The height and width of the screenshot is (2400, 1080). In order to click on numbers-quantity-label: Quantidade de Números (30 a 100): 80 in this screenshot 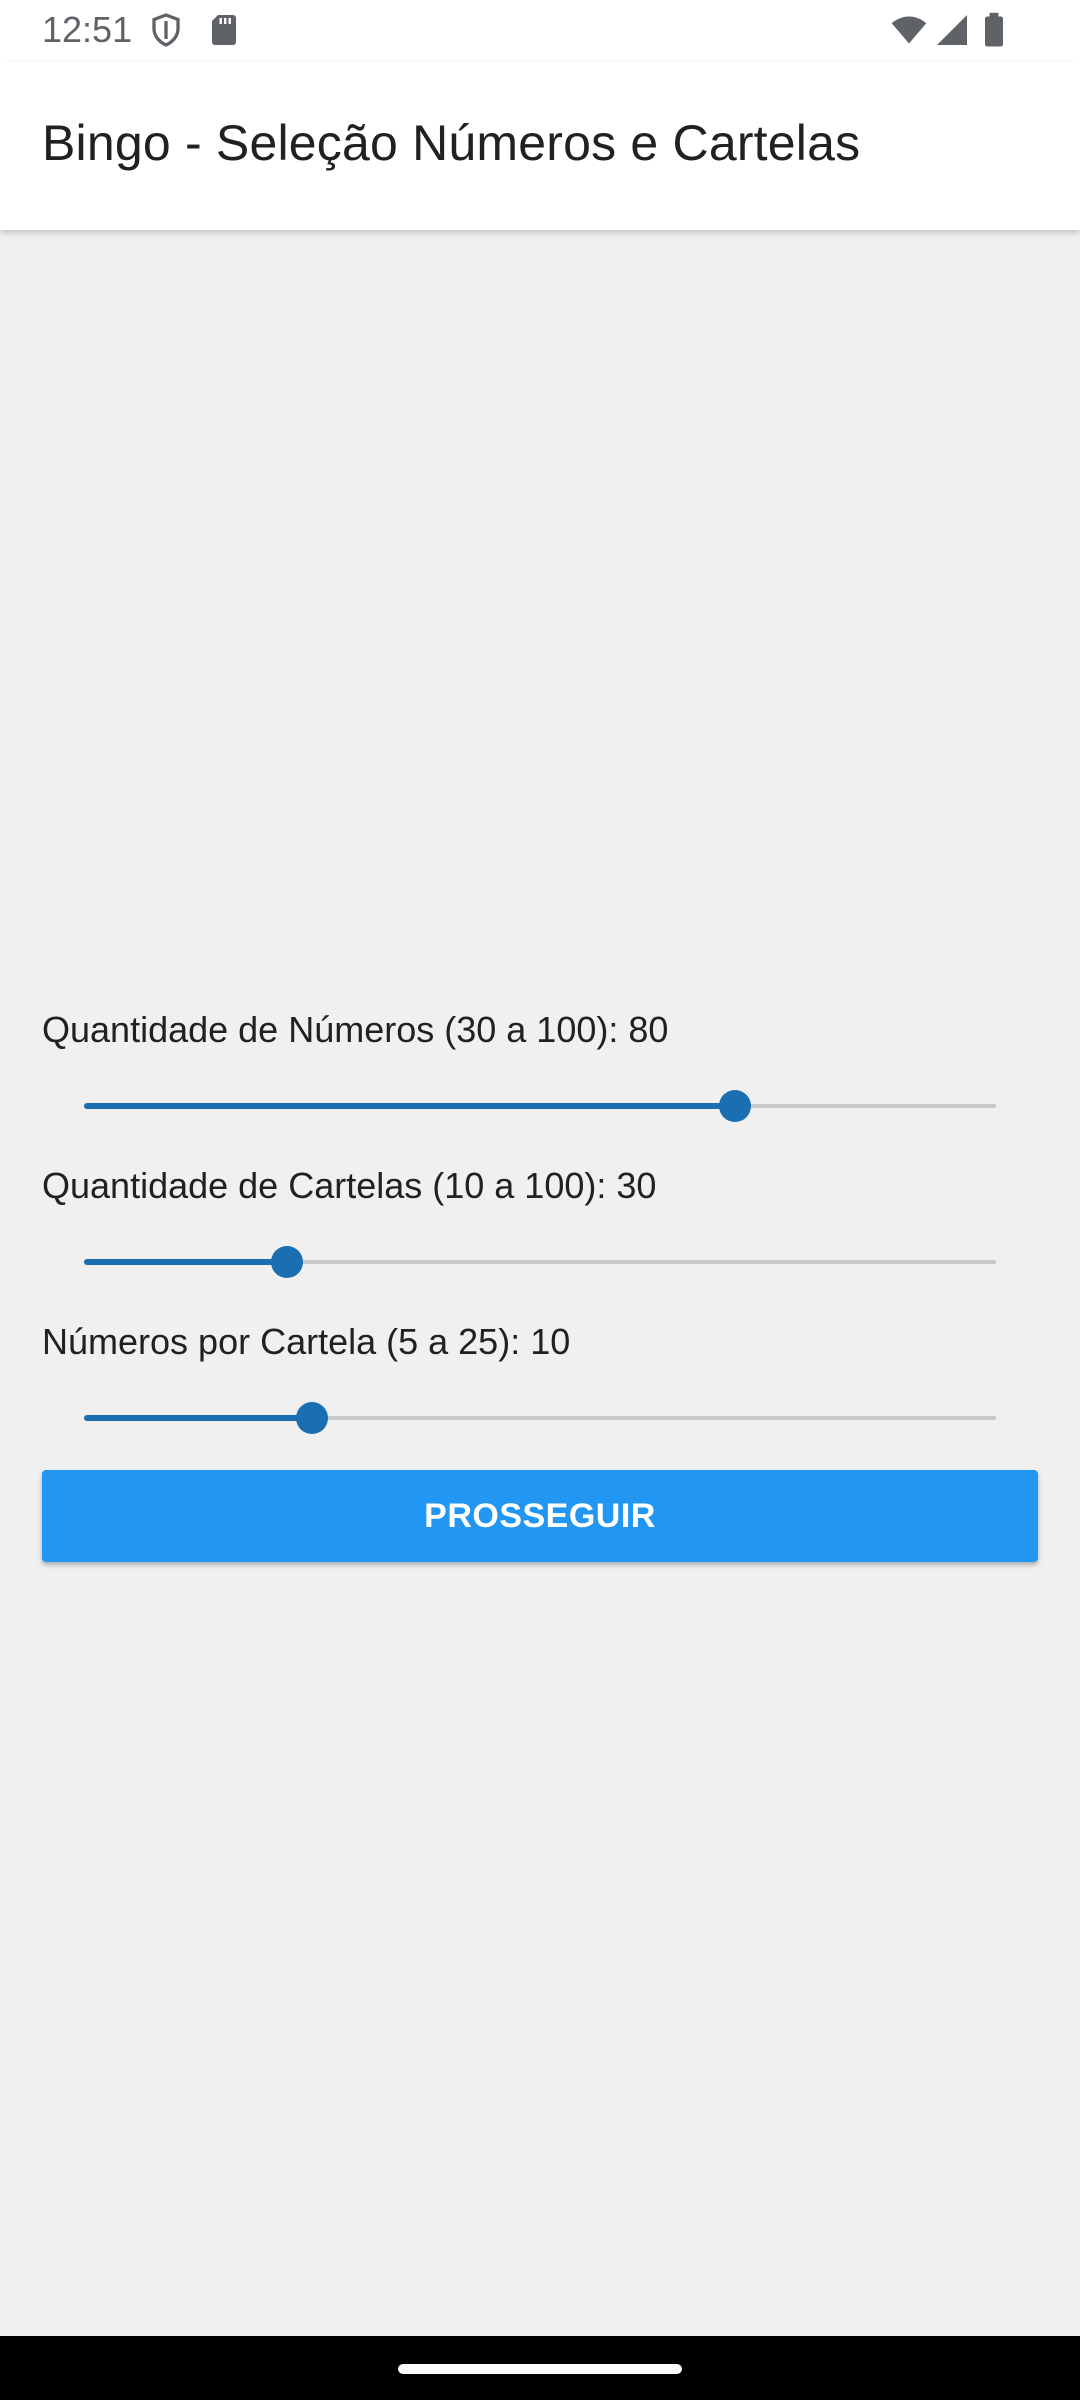, I will do `click(355, 1029)`.